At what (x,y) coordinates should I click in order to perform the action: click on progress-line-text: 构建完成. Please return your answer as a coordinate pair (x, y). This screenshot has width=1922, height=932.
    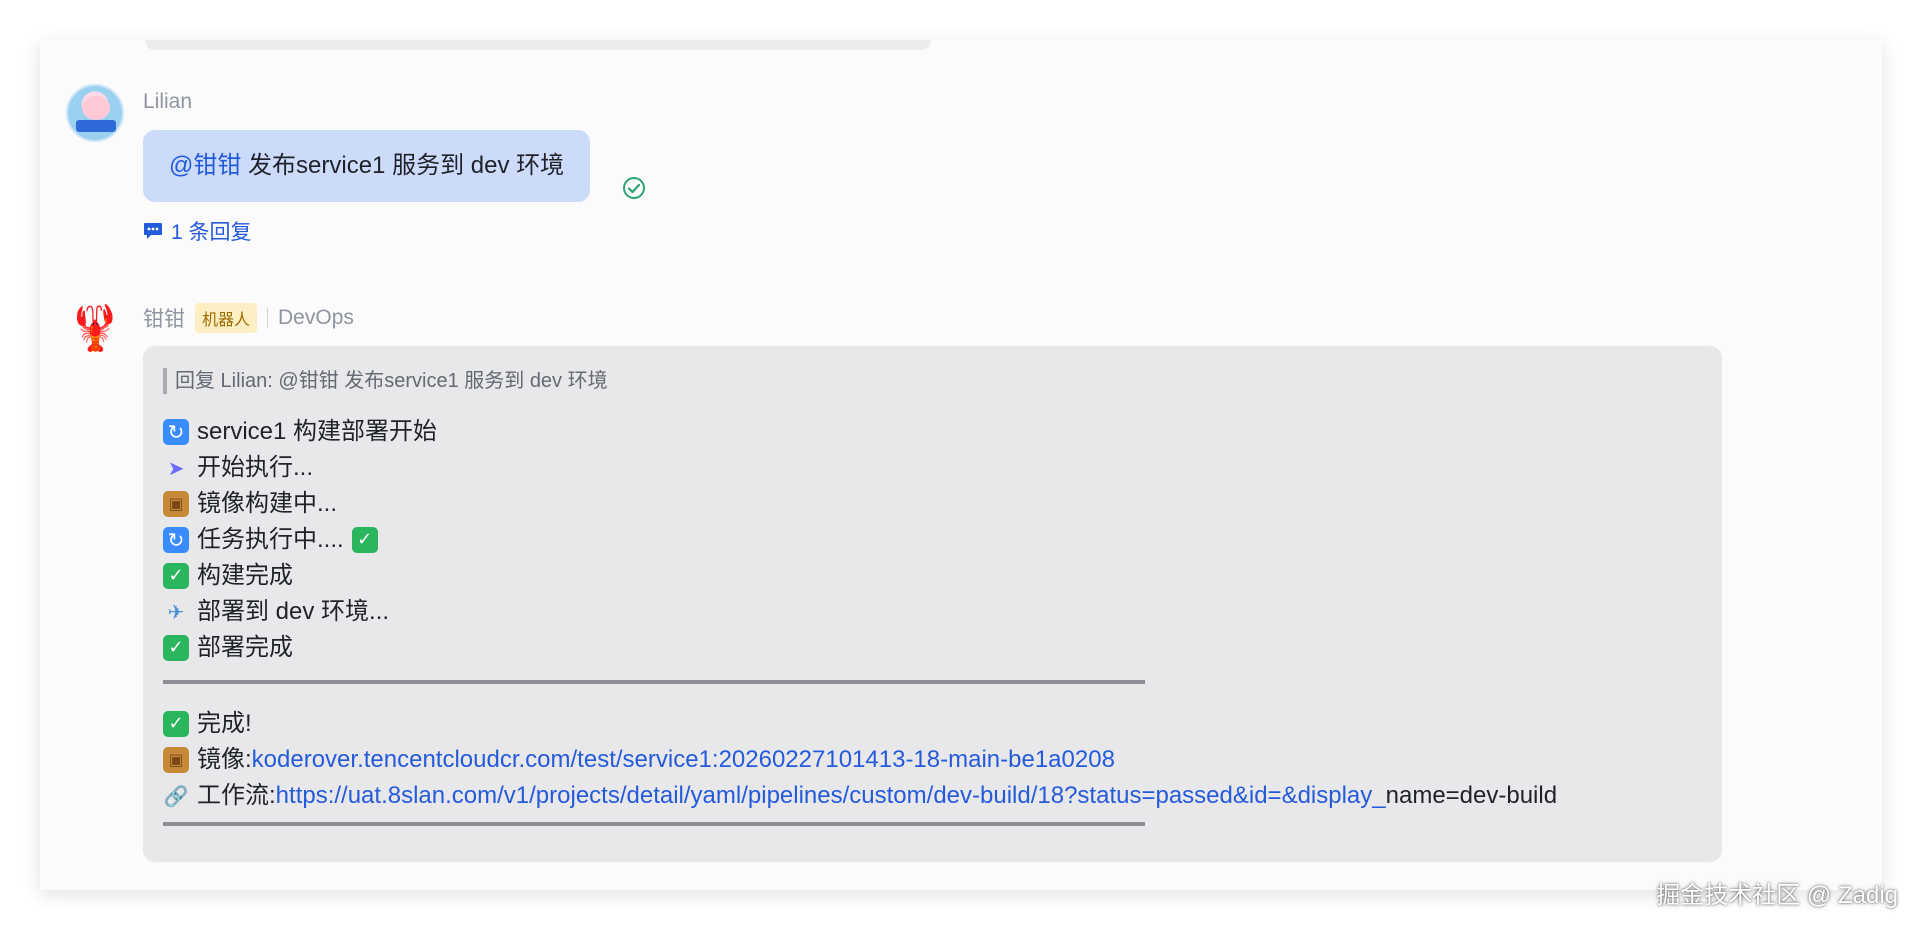
    Looking at the image, I should click on (245, 575).